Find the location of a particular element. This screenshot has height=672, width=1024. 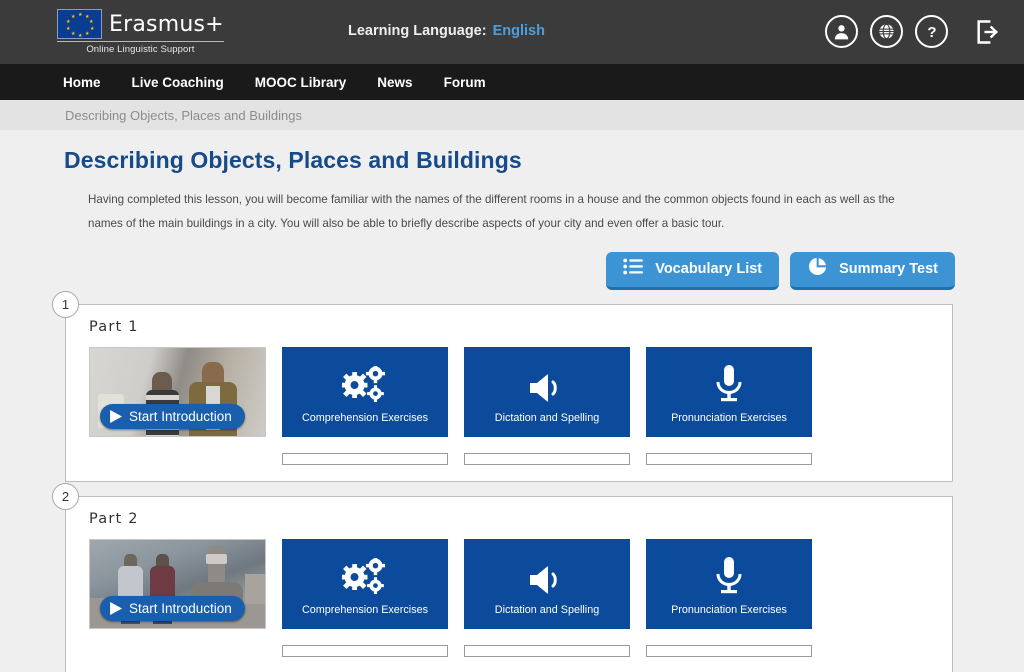

nav-item-forum: Forum is located at coordinates (465, 82).